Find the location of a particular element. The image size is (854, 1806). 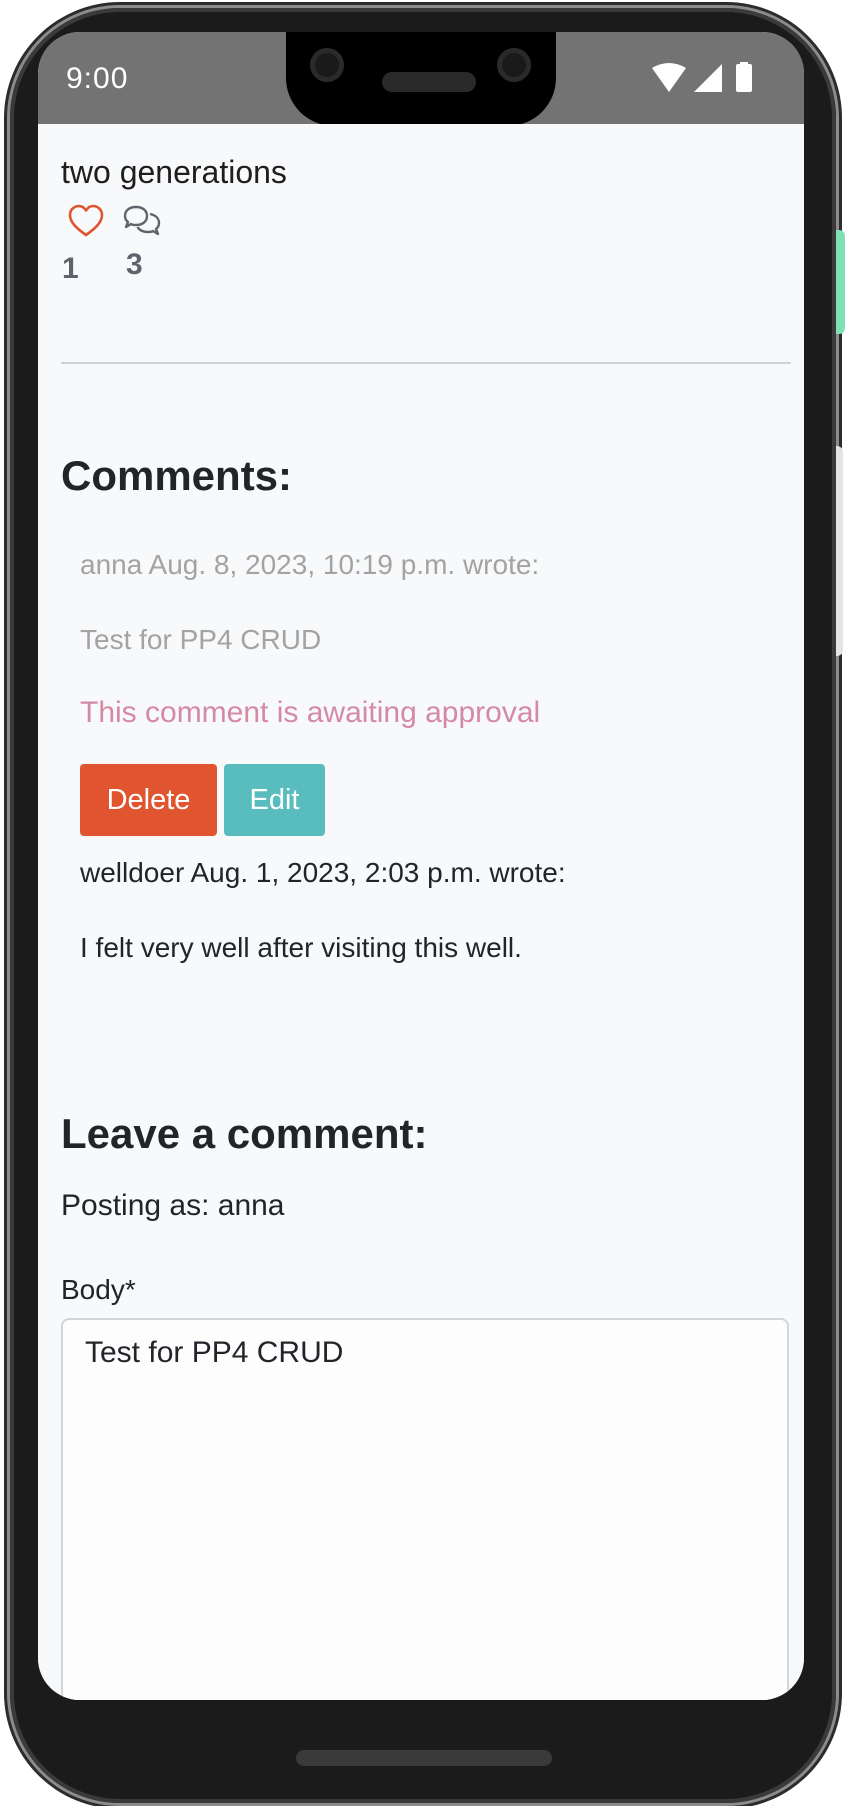

comment-body: Test for PP4 CRUD is located at coordinates (201, 639).